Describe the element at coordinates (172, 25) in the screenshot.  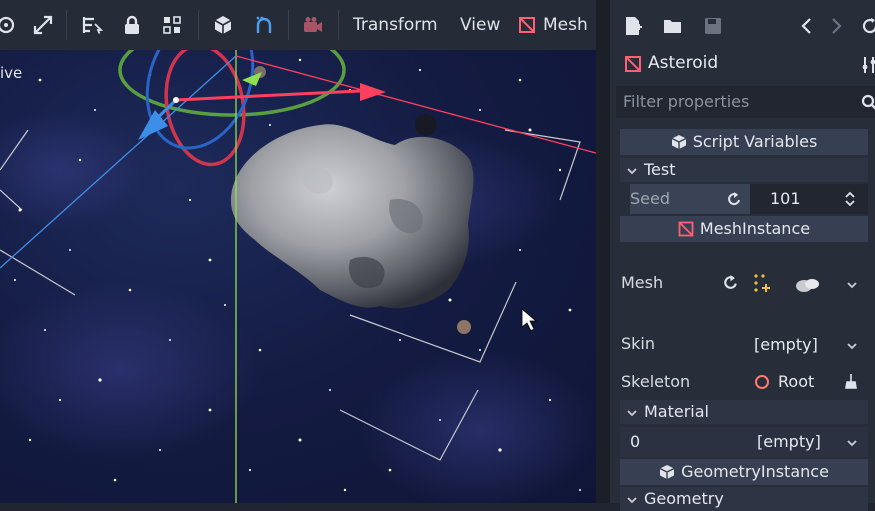
I see `group-icon` at that location.